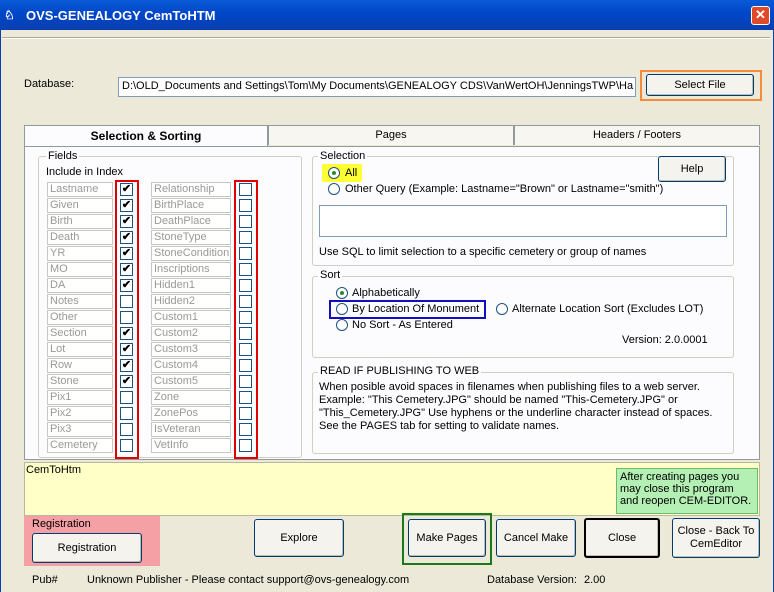  I want to click on radio-alternate-location-label: Alternate Location Sort (Excludes LOT), so click(608, 309).